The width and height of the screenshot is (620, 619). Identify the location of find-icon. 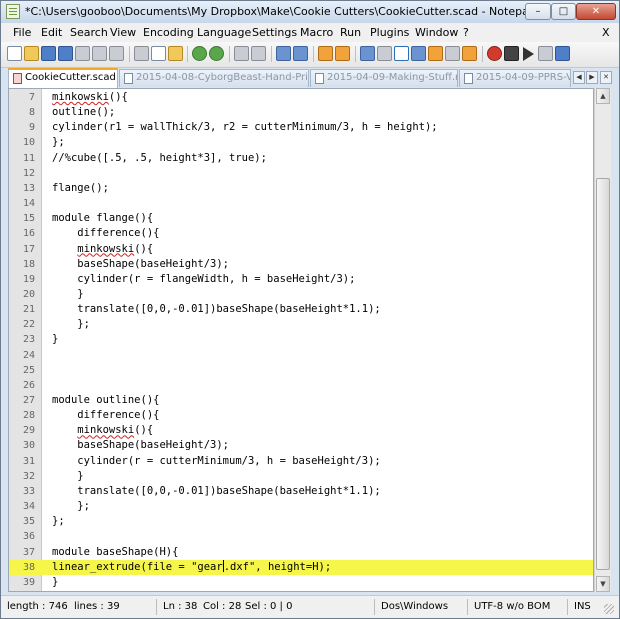
(241, 53).